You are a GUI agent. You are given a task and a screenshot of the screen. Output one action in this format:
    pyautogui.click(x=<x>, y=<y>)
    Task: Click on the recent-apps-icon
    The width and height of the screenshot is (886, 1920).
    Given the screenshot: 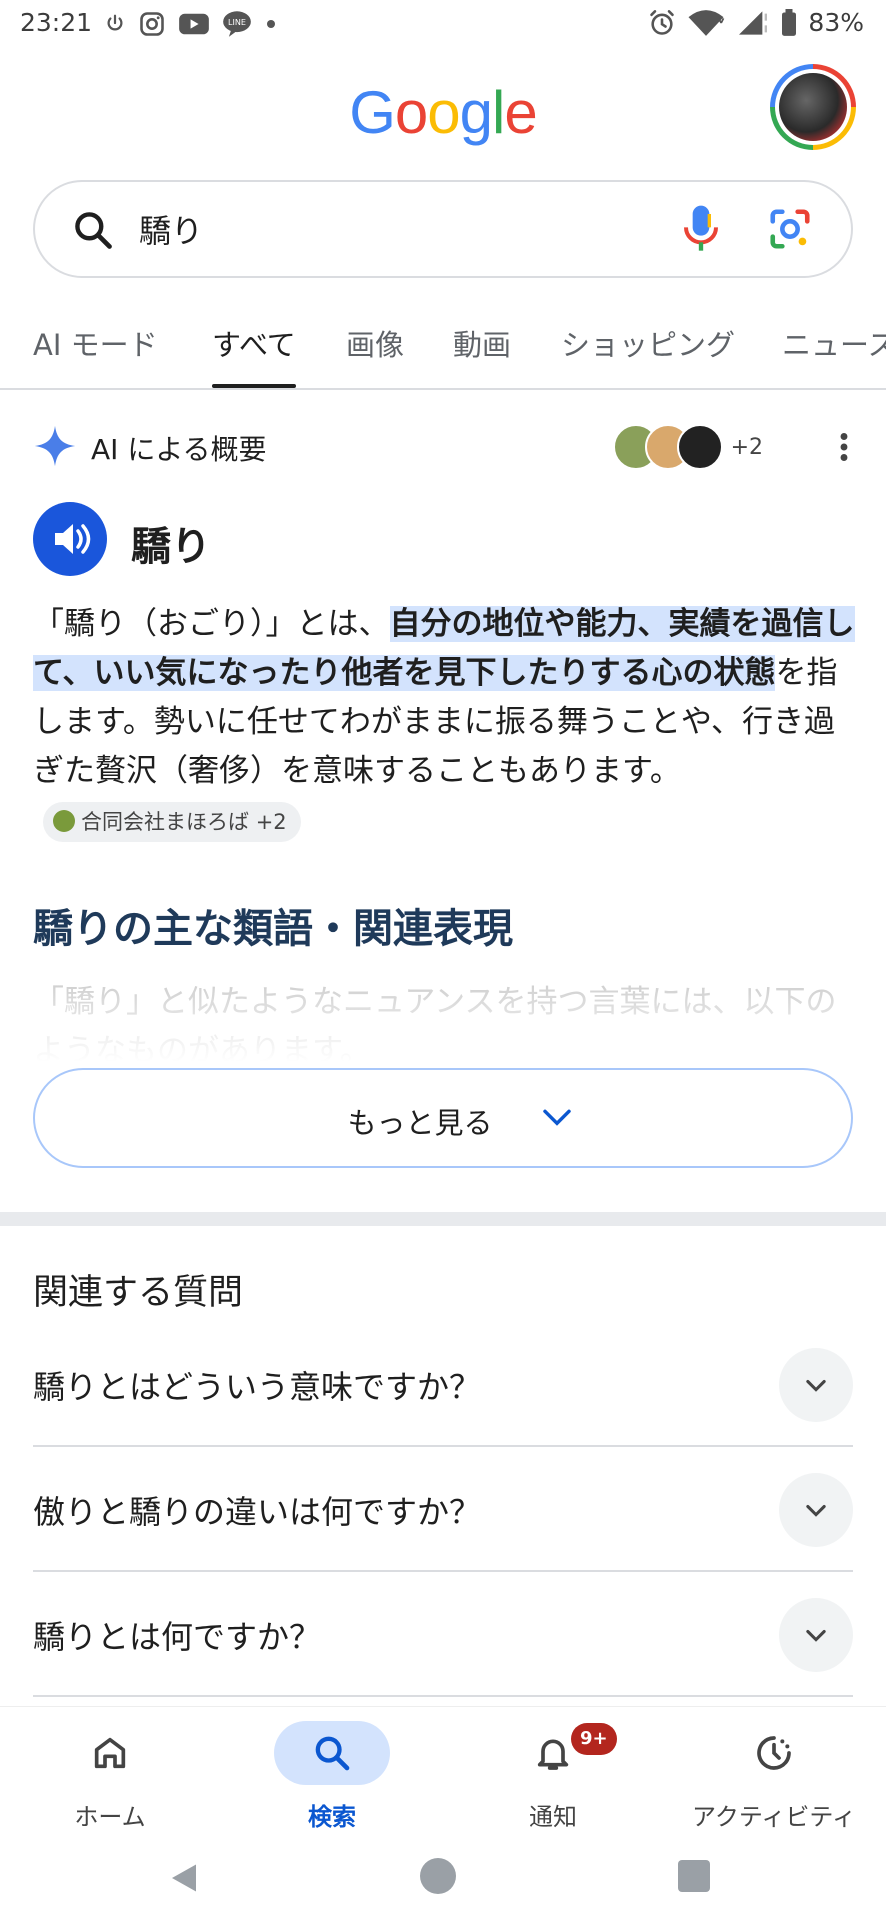 What is the action you would take?
    pyautogui.click(x=694, y=1876)
    